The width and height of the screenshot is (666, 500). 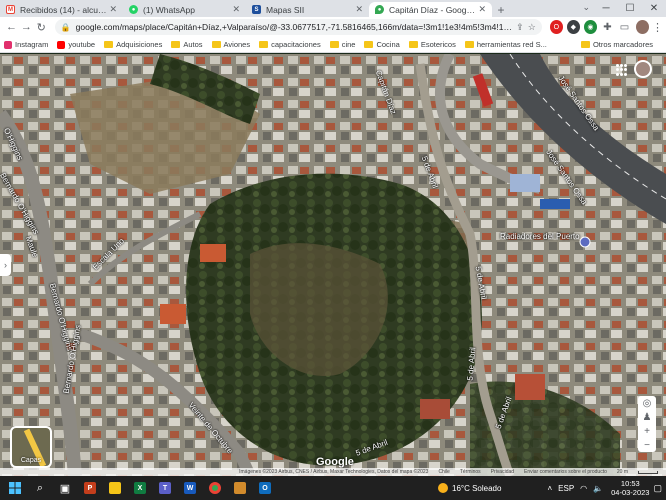 I want to click on google-logo: Google, so click(x=335, y=462).